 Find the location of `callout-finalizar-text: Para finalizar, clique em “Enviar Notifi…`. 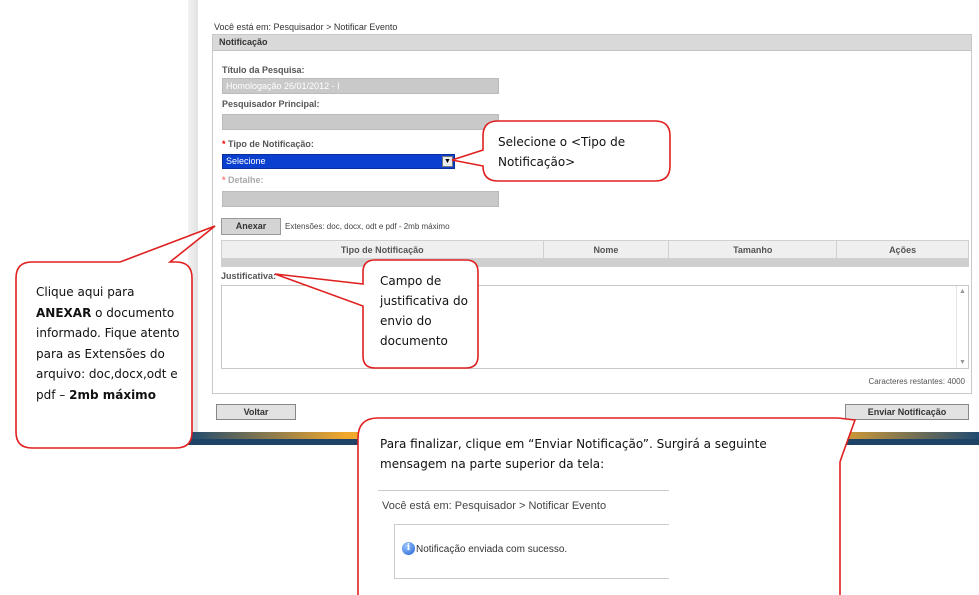

callout-finalizar-text: Para finalizar, clique em “Enviar Notifi… is located at coordinates (573, 454).